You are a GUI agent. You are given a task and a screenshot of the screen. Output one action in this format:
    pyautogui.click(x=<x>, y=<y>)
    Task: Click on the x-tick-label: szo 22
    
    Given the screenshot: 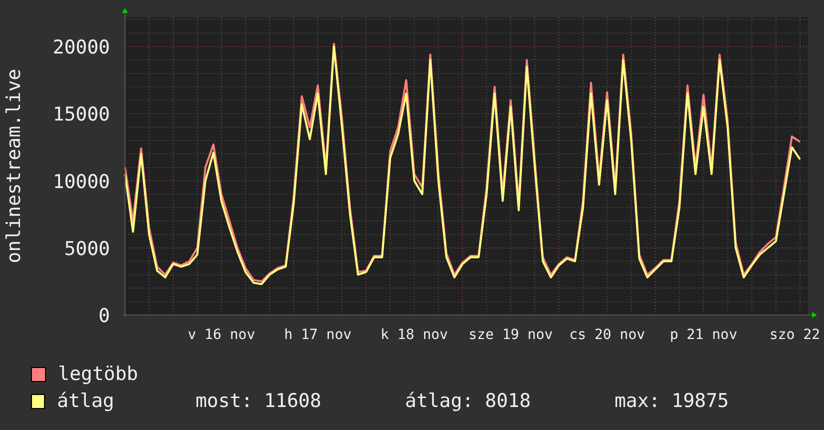 What is the action you would take?
    pyautogui.click(x=795, y=335)
    